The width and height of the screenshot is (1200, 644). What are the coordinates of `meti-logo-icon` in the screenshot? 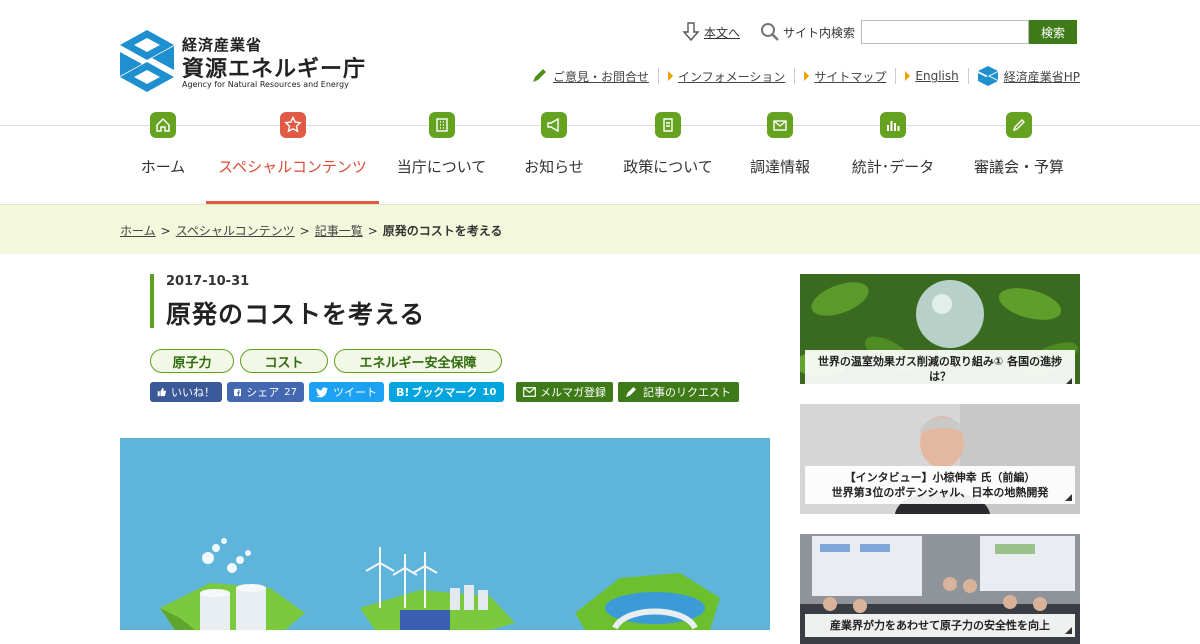 It's located at (987, 76).